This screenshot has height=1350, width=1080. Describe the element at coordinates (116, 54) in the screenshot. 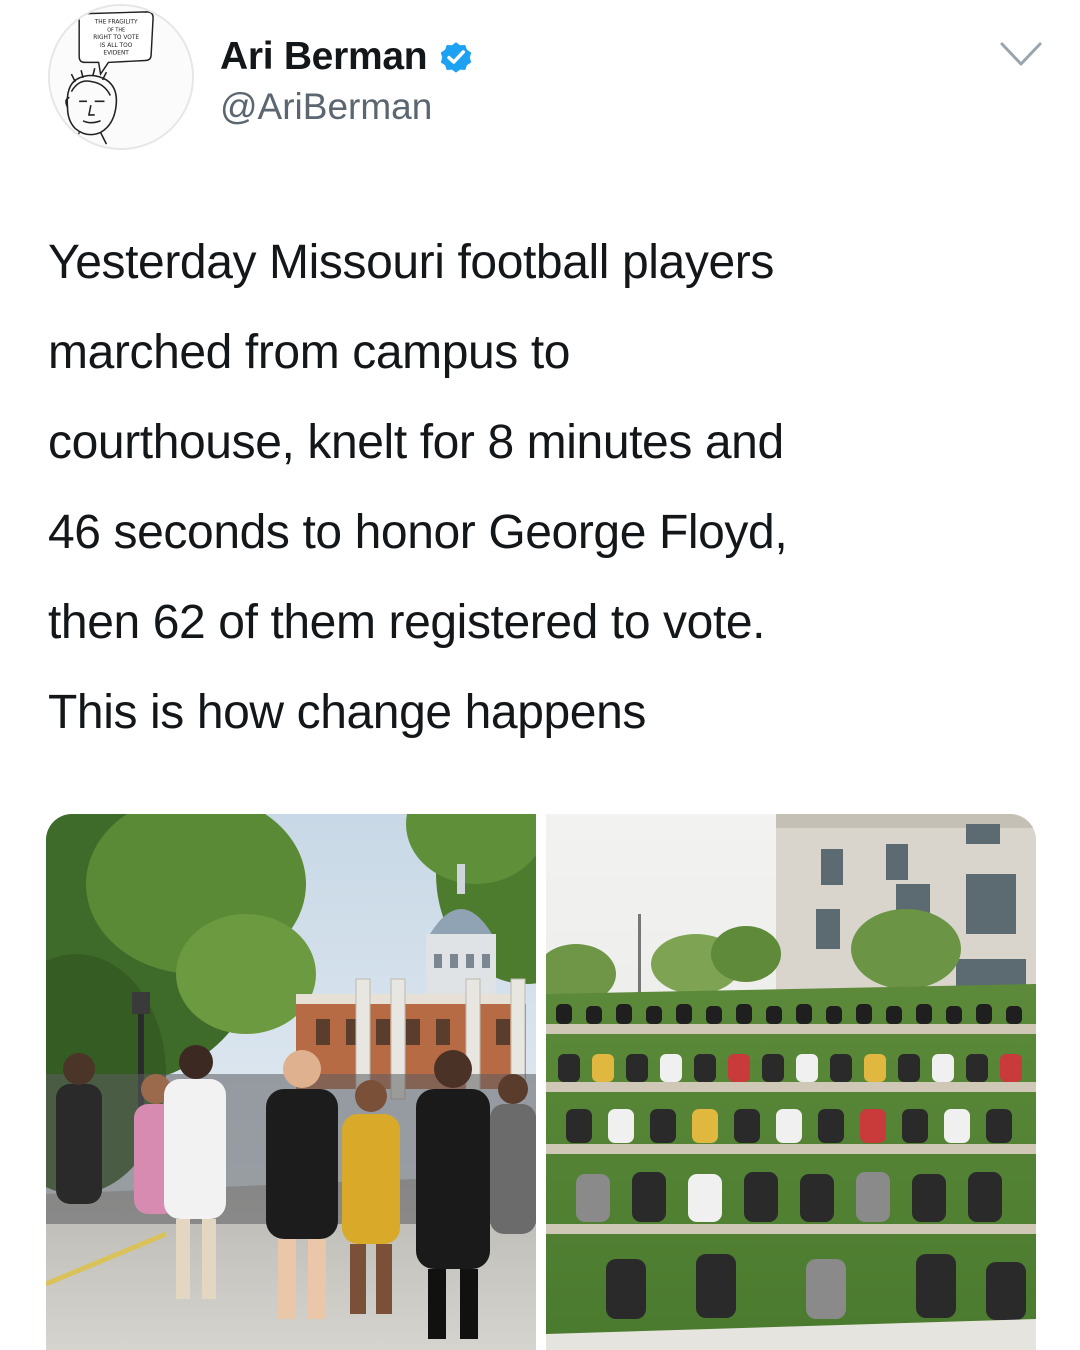

I see `avatar-caption-5: EVIDENT` at that location.